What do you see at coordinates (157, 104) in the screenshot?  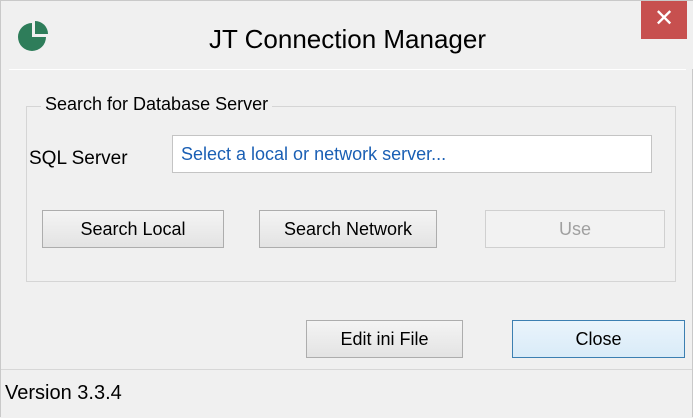 I see `group-legend: Search for Database Server` at bounding box center [157, 104].